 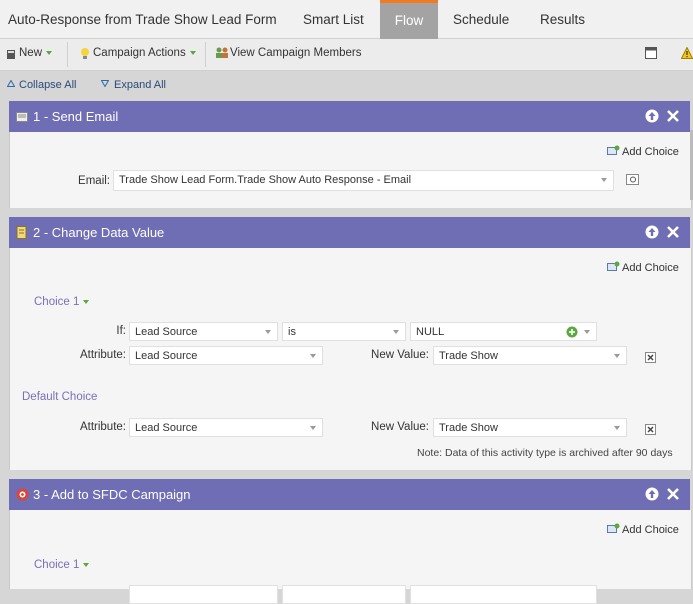 I want to click on if-field-select, so click(x=203, y=594).